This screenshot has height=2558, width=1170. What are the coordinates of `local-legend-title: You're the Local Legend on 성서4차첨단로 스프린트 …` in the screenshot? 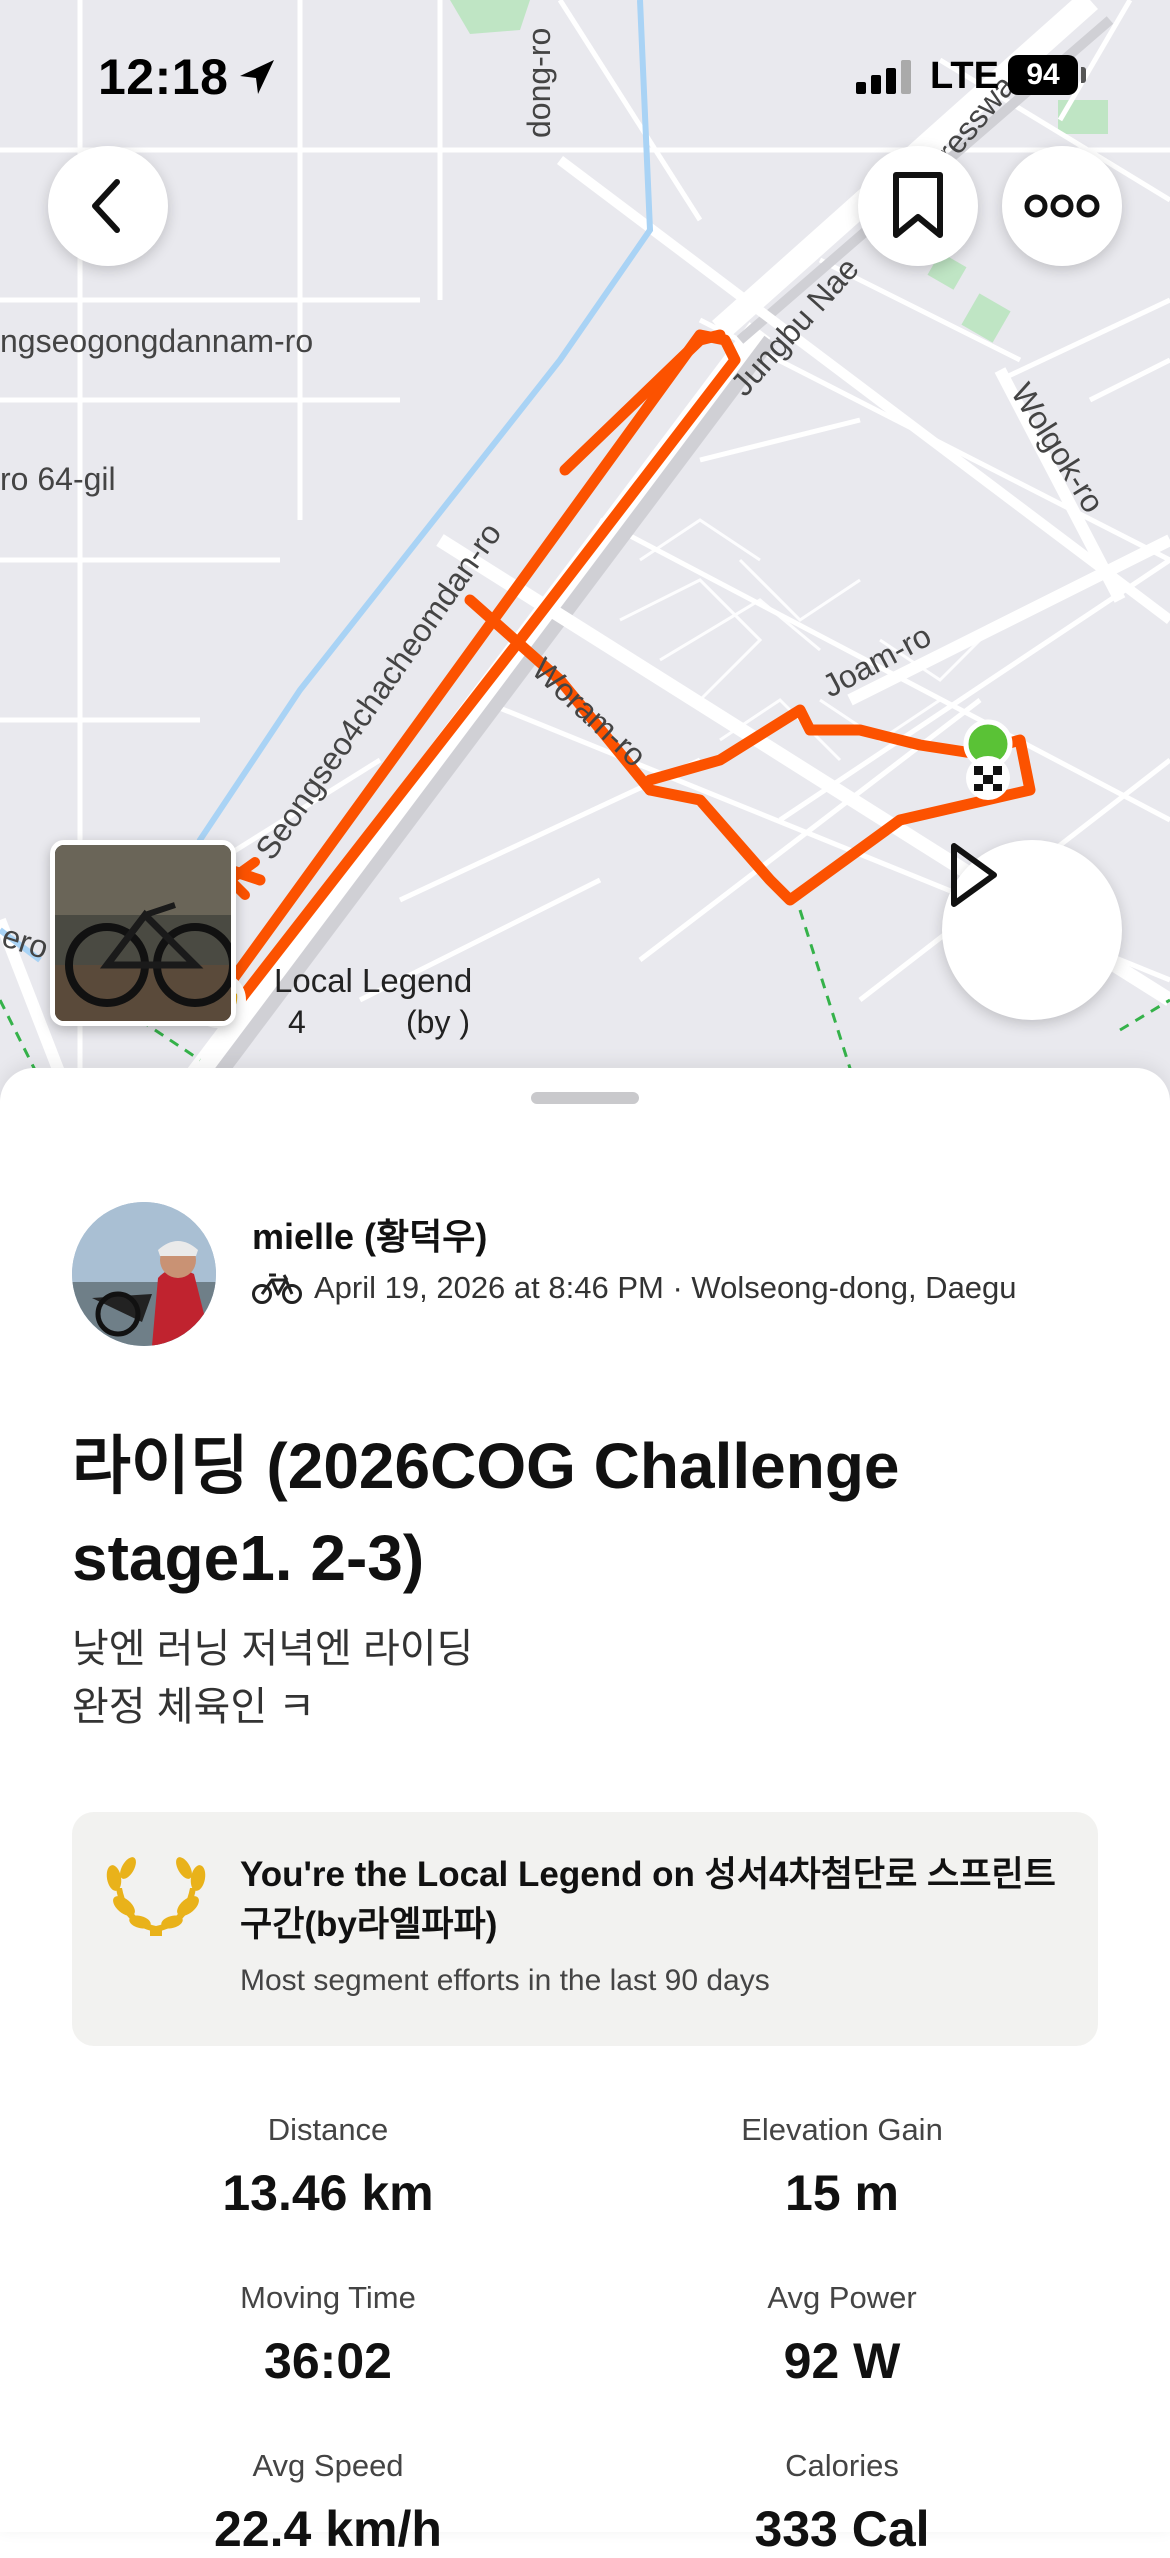 It's located at (648, 1899).